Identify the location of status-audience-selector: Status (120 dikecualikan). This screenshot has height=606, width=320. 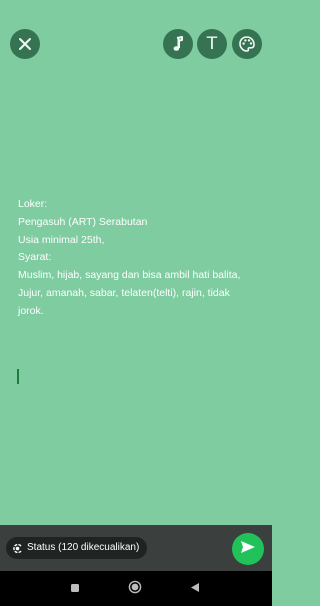
(77, 548).